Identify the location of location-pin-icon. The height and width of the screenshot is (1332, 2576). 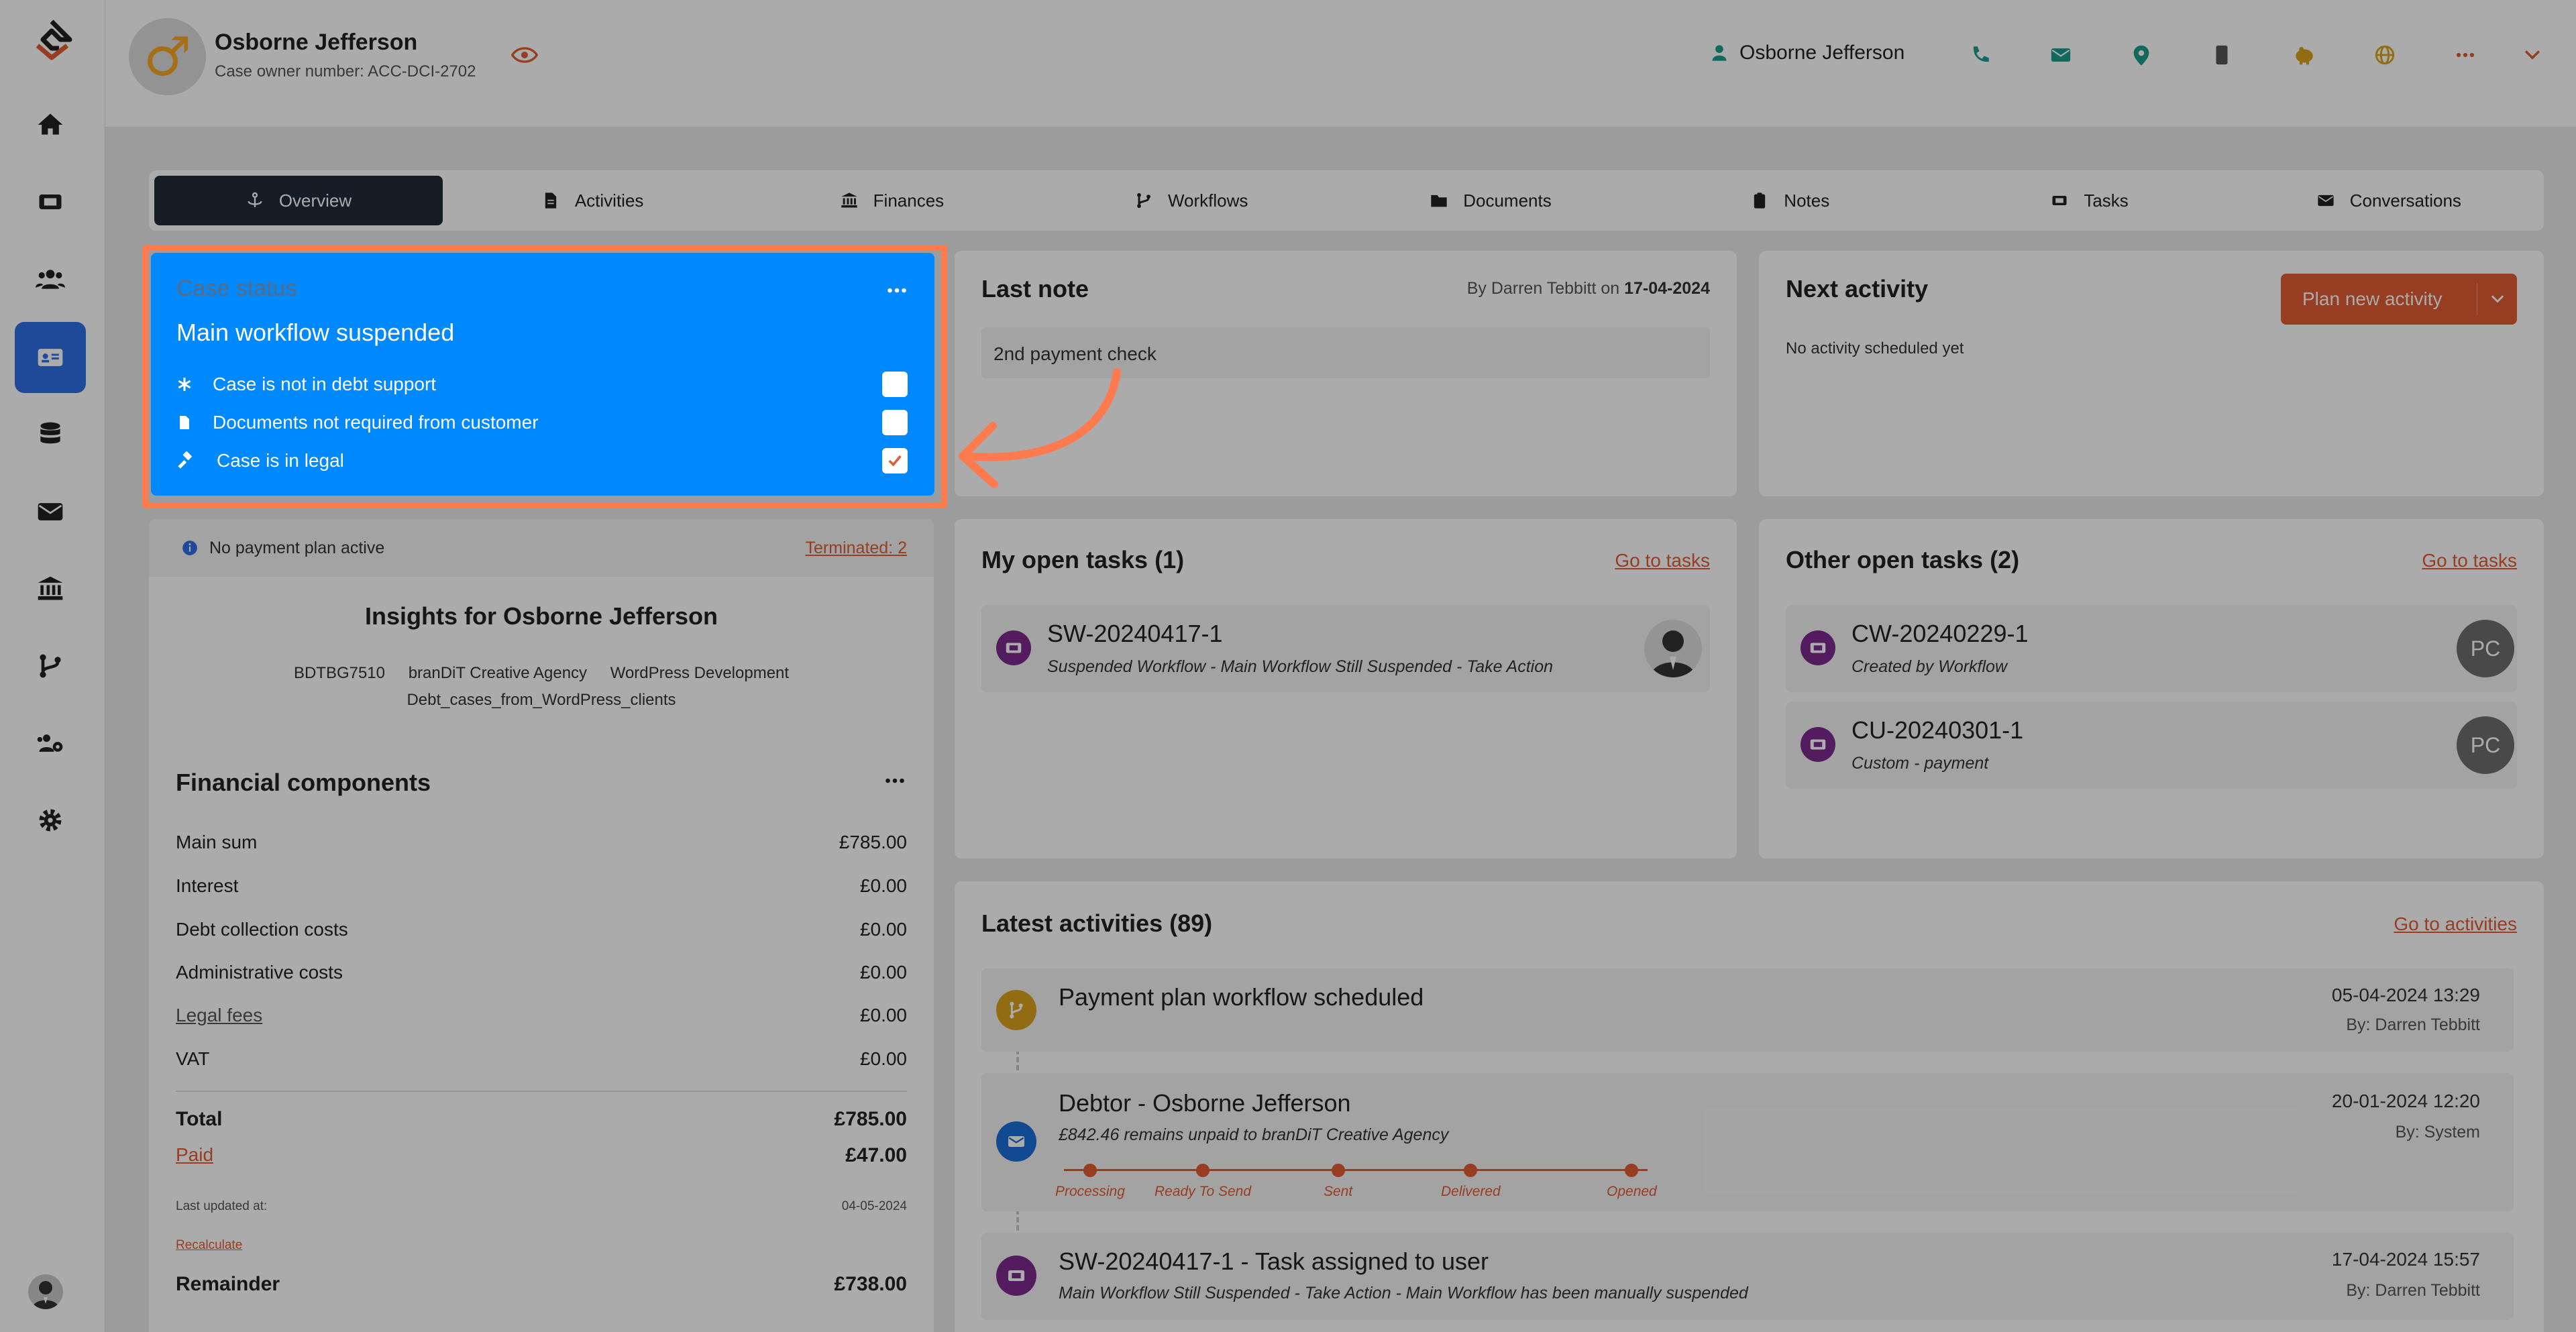
(2141, 55).